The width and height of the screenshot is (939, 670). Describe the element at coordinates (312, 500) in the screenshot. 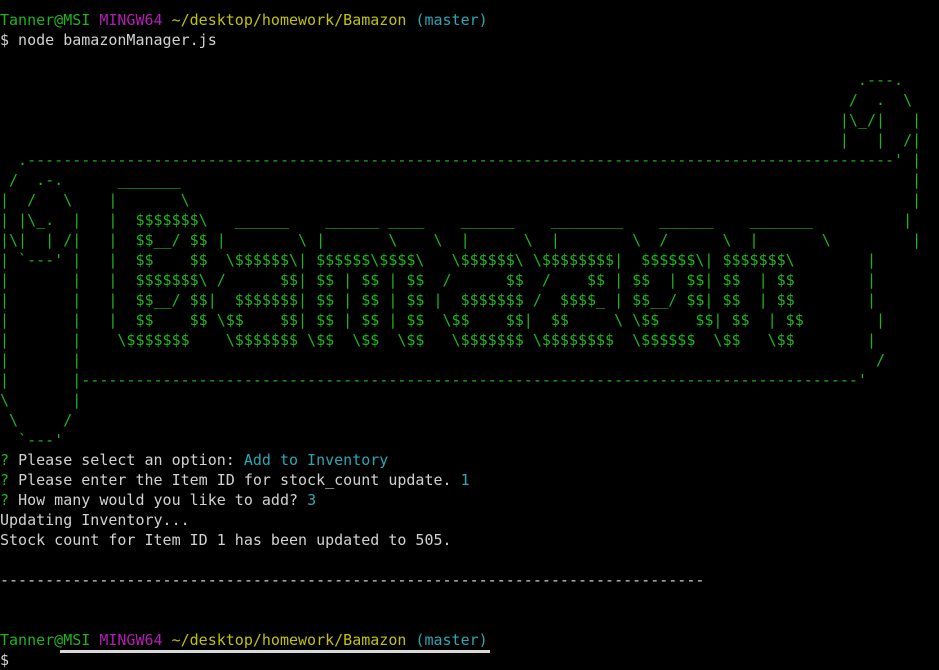

I see `answer-text: 3` at that location.